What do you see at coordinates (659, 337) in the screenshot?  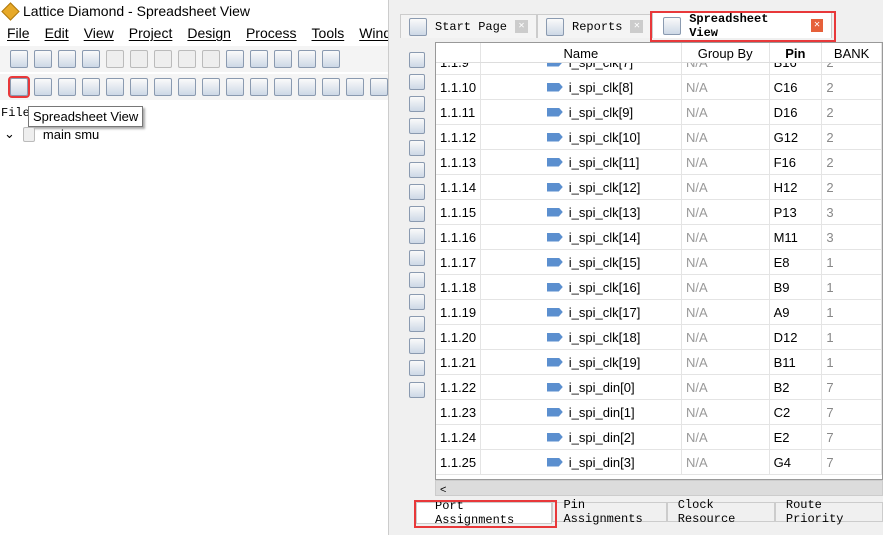 I see `table-row: 1.1.20 i_spi_clk[18] N/A D12 1` at bounding box center [659, 337].